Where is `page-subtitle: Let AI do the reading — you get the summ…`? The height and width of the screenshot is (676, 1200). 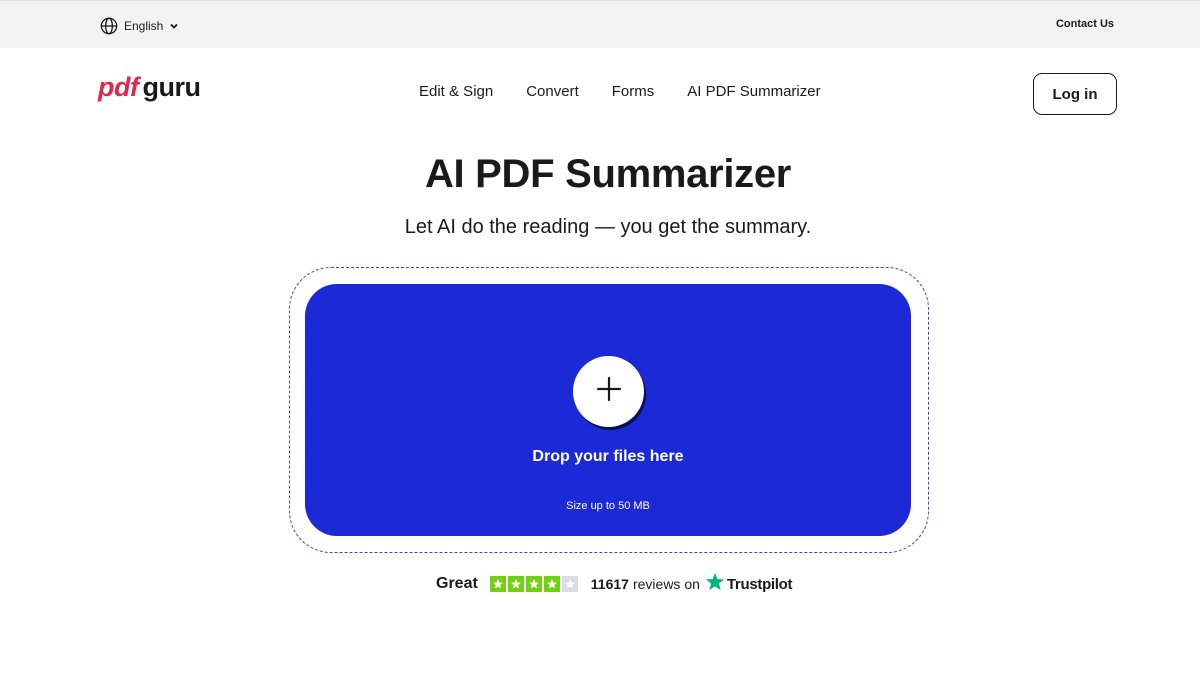 page-subtitle: Let AI do the reading — you get the summ… is located at coordinates (608, 227).